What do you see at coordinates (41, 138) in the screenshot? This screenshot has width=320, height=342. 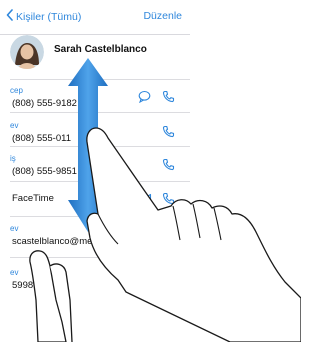 I see `field-value: (808) 555-011` at bounding box center [41, 138].